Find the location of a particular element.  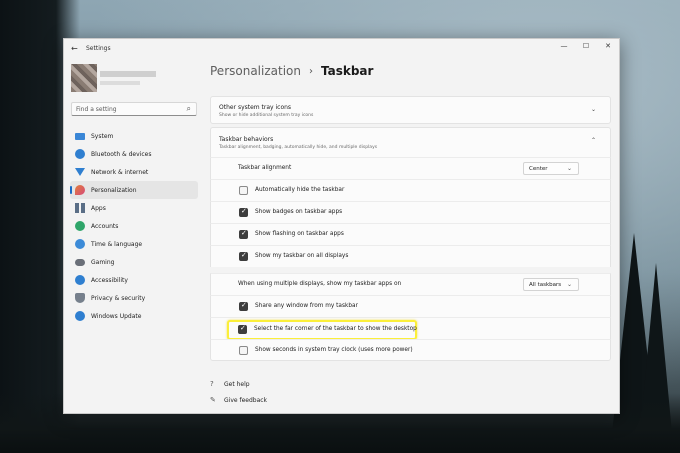

sidebar-item-label: Bluetooth & devices is located at coordinates (121, 154).